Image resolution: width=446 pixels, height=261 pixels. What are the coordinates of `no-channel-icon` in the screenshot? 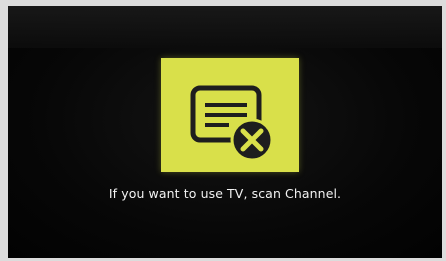 It's located at (230, 115).